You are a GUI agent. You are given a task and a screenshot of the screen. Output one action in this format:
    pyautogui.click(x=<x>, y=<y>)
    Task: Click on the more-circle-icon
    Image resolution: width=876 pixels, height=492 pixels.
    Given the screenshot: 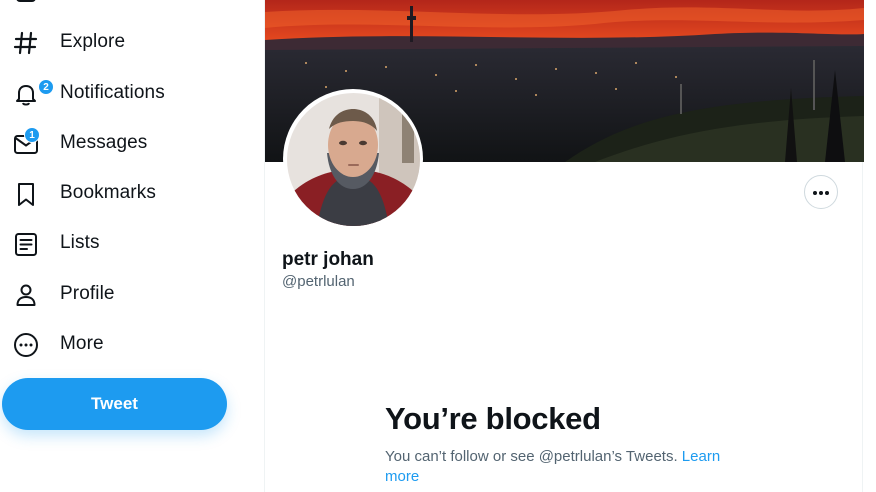 What is the action you would take?
    pyautogui.click(x=26, y=345)
    